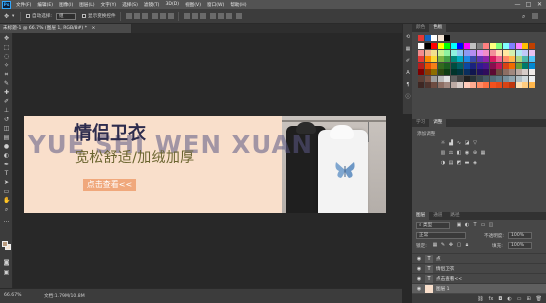 This screenshot has height=303, width=546. I want to click on opacity-field: 100%, so click(520, 235).